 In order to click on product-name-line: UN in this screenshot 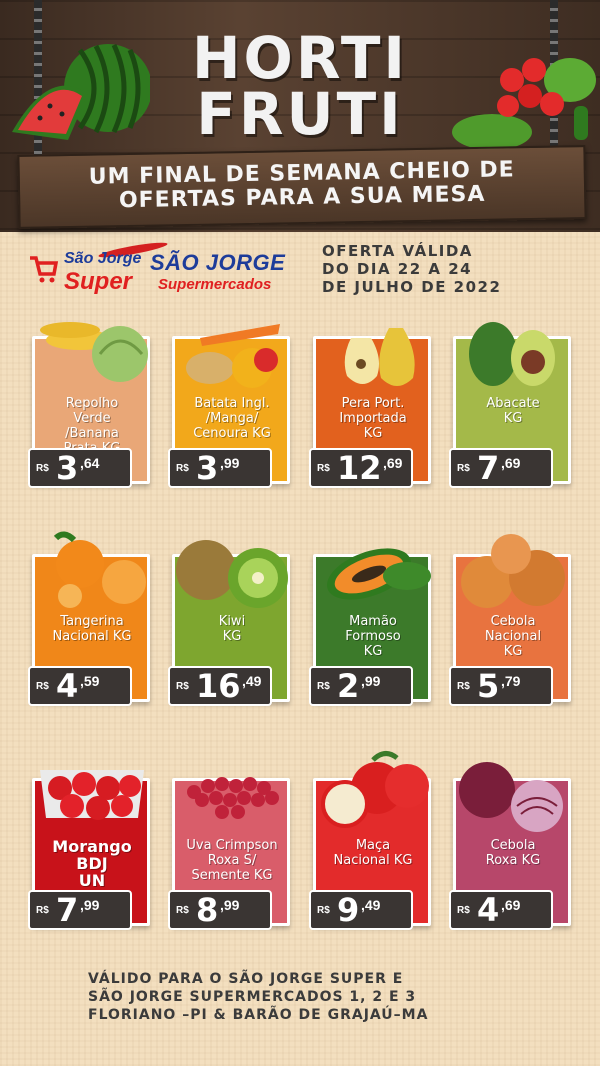, I will do `click(92, 880)`.